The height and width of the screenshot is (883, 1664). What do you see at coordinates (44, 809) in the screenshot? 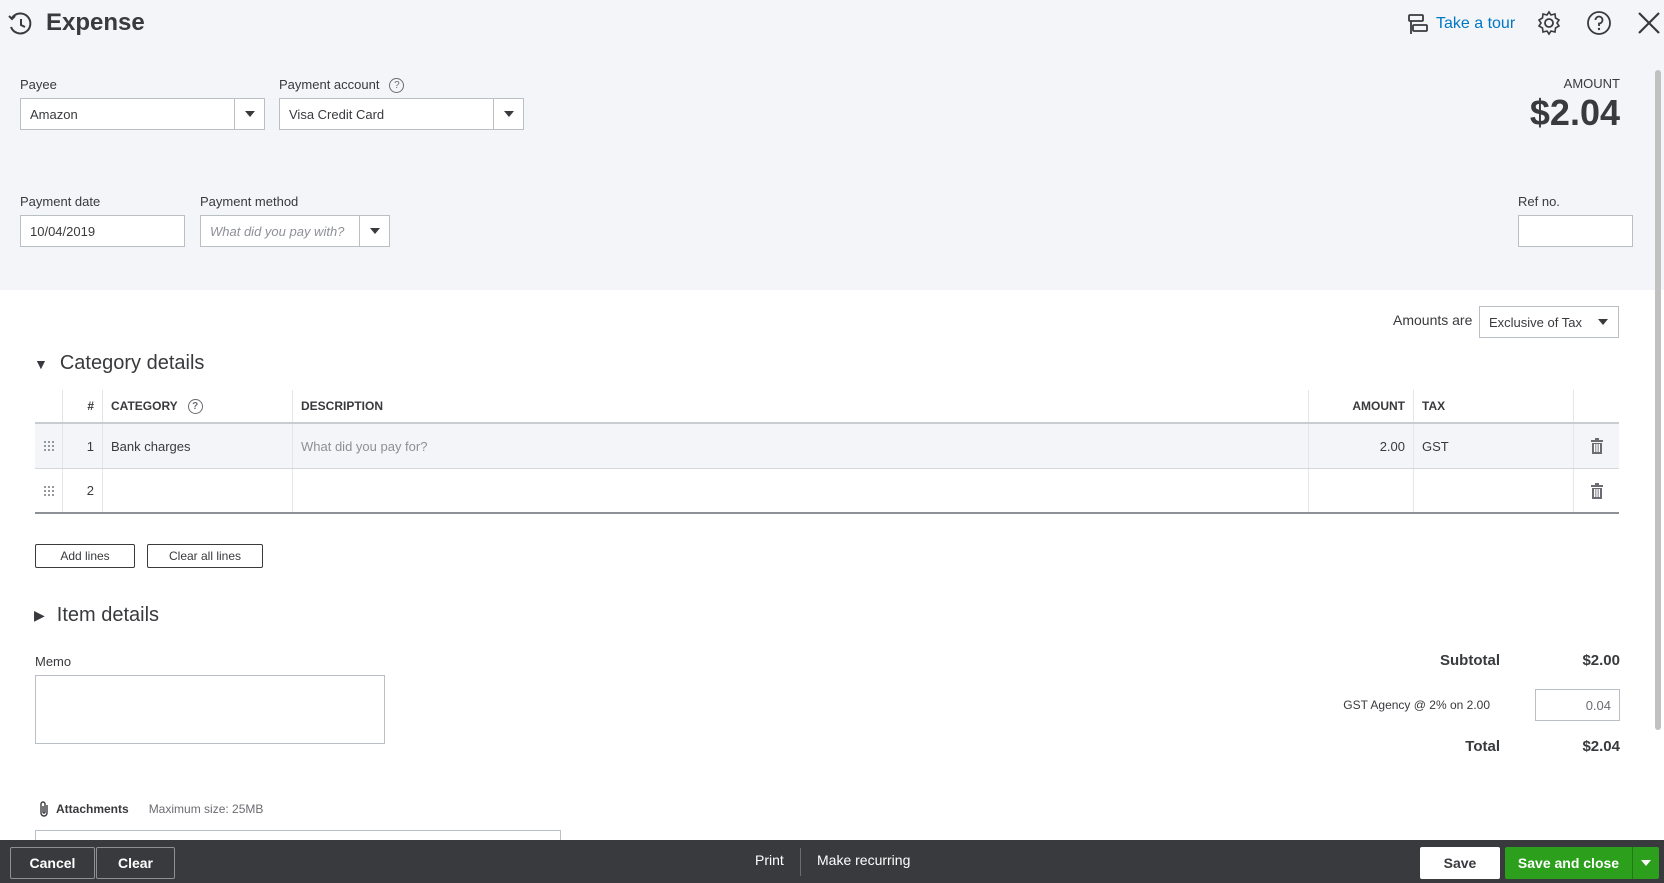
I see `paperclip-icon` at bounding box center [44, 809].